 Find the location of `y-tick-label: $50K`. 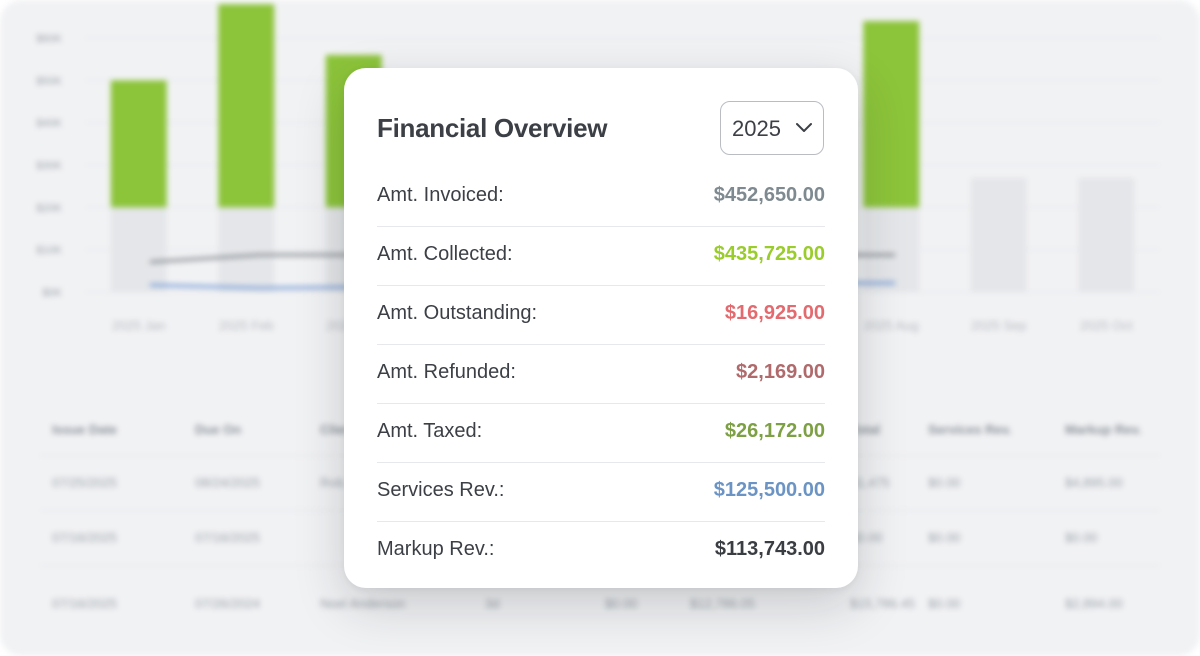

y-tick-label: $50K is located at coordinates (49, 81).